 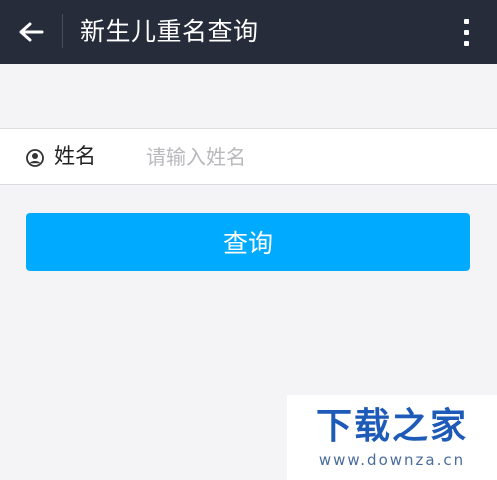 What do you see at coordinates (311, 157) in the screenshot?
I see `name-input` at bounding box center [311, 157].